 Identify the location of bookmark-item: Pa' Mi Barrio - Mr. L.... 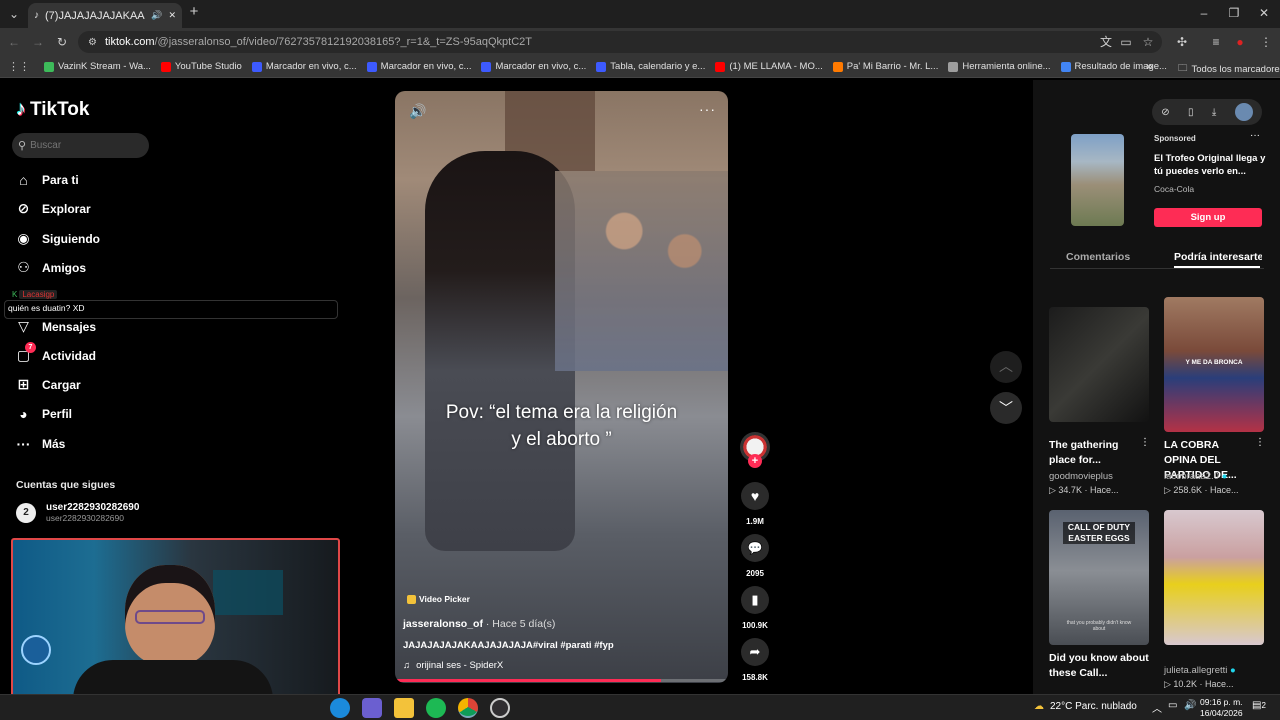
(885, 66).